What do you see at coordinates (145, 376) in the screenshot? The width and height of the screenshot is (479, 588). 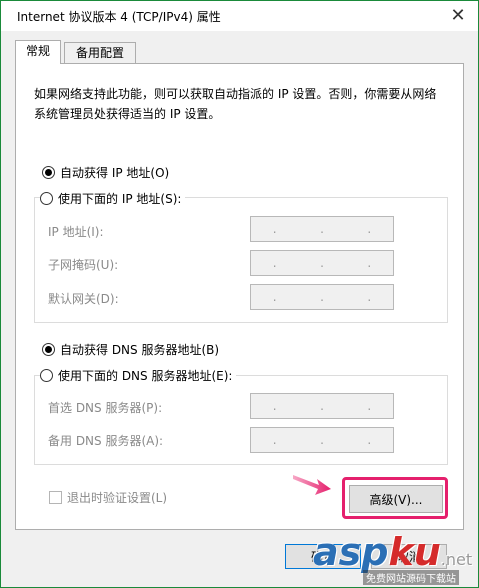 I see `dns-manual-label: 使用下面的 DNS 服务器地址(E):` at bounding box center [145, 376].